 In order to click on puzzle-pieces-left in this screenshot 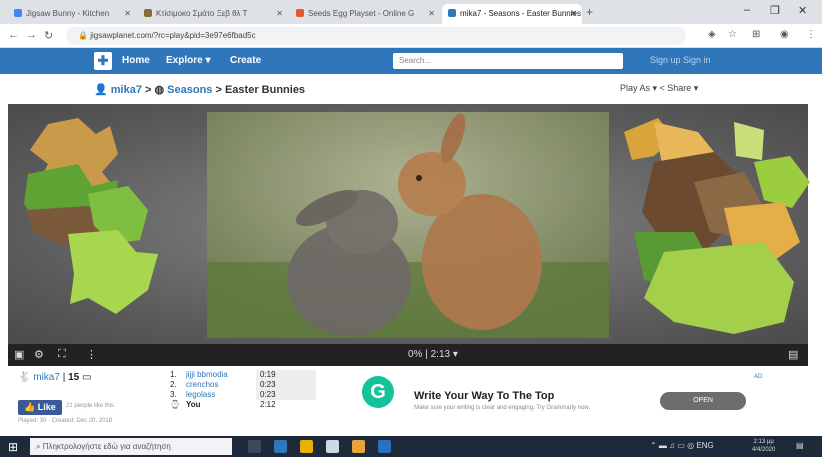, I will do `click(93, 214)`.